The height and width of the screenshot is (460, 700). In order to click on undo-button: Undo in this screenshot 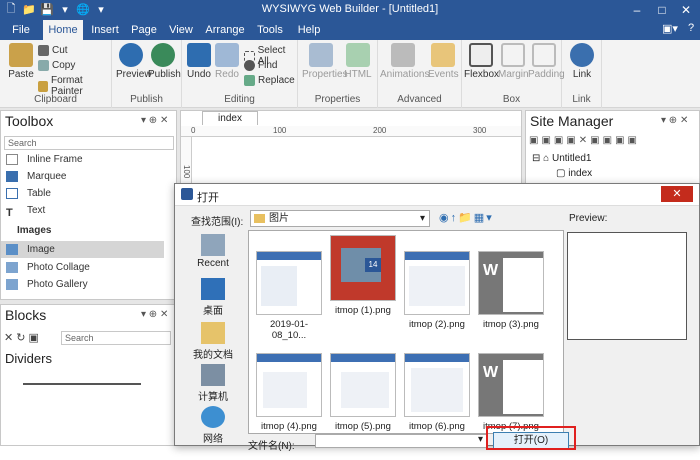, I will do `click(199, 61)`.